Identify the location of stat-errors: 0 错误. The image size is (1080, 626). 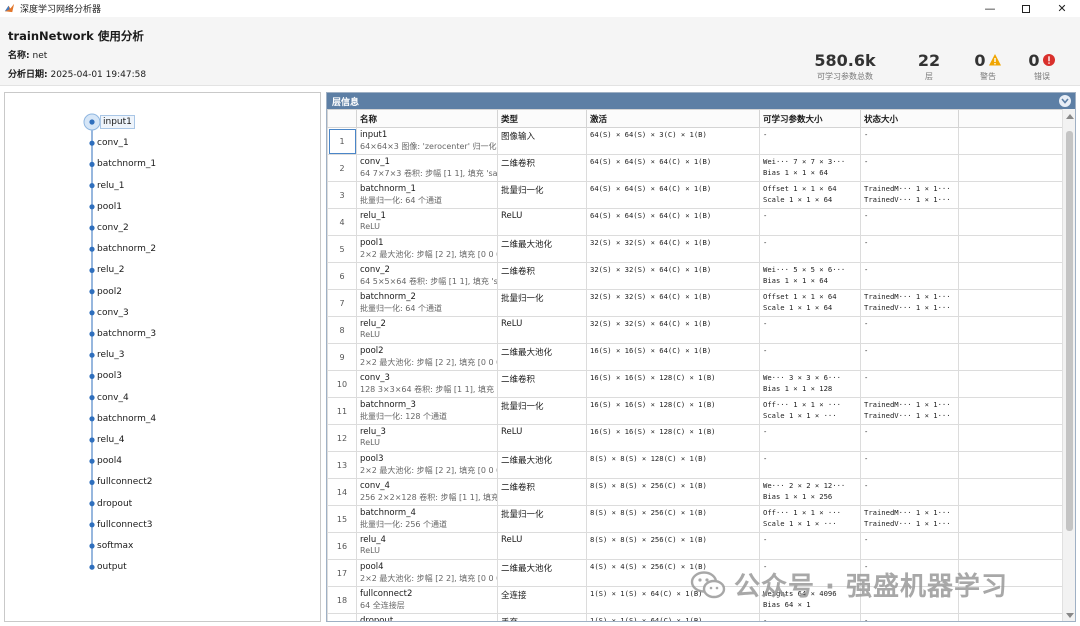
(1042, 66).